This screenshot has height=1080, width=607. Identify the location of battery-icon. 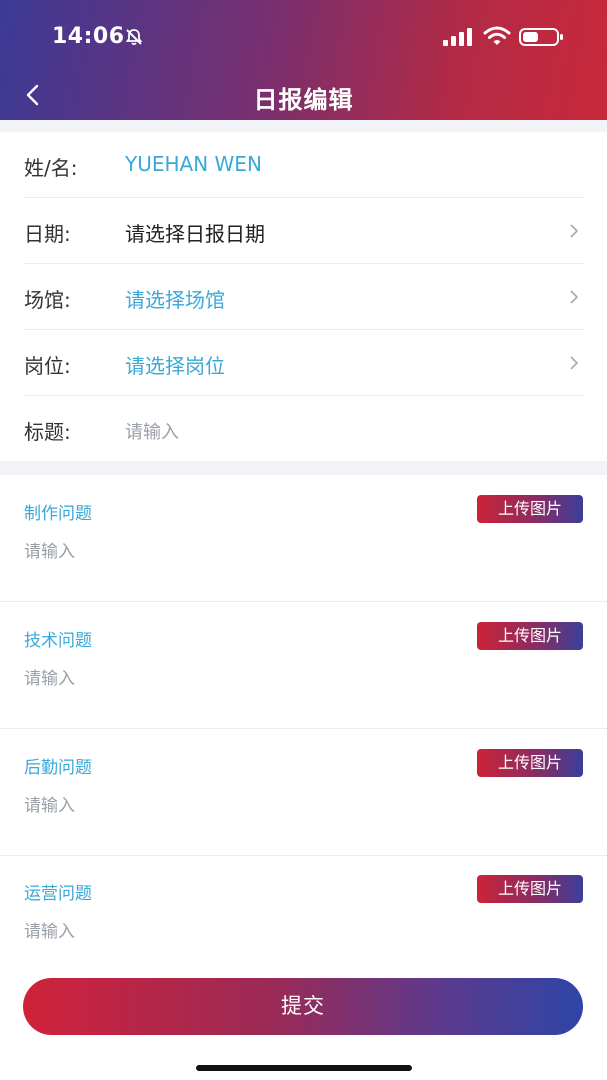
(541, 37).